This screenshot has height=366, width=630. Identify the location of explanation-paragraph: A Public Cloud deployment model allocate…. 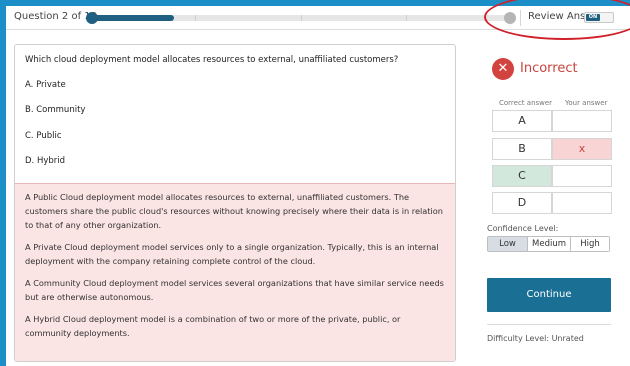
(234, 211).